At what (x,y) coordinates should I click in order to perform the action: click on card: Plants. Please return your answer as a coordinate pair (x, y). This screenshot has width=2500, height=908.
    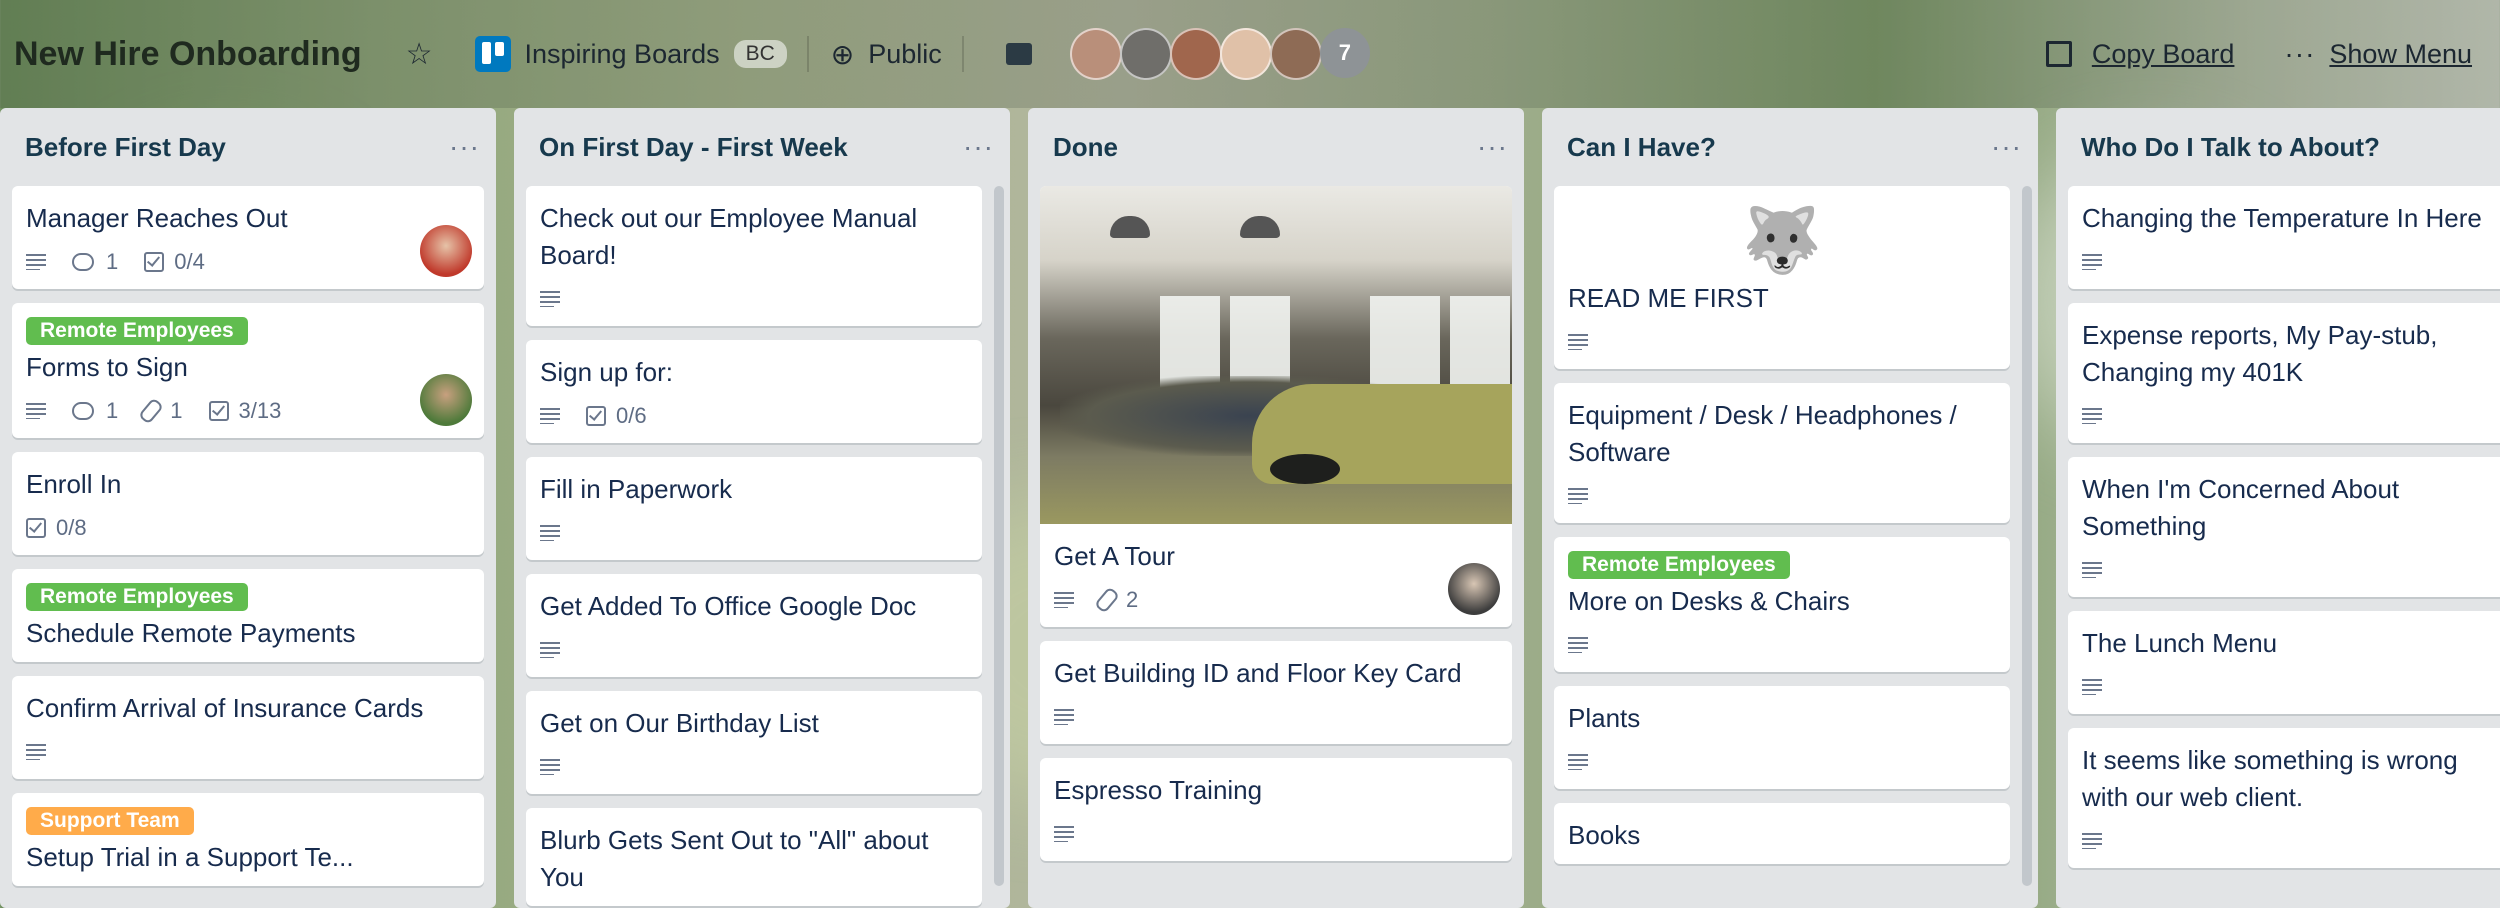
    Looking at the image, I should click on (1782, 737).